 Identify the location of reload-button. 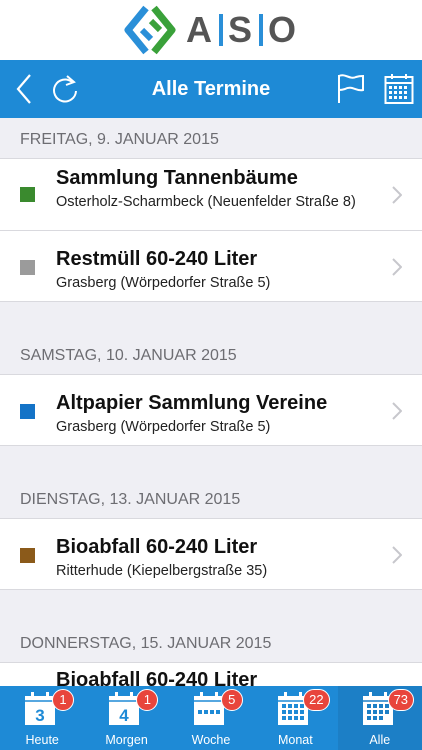
(65, 89).